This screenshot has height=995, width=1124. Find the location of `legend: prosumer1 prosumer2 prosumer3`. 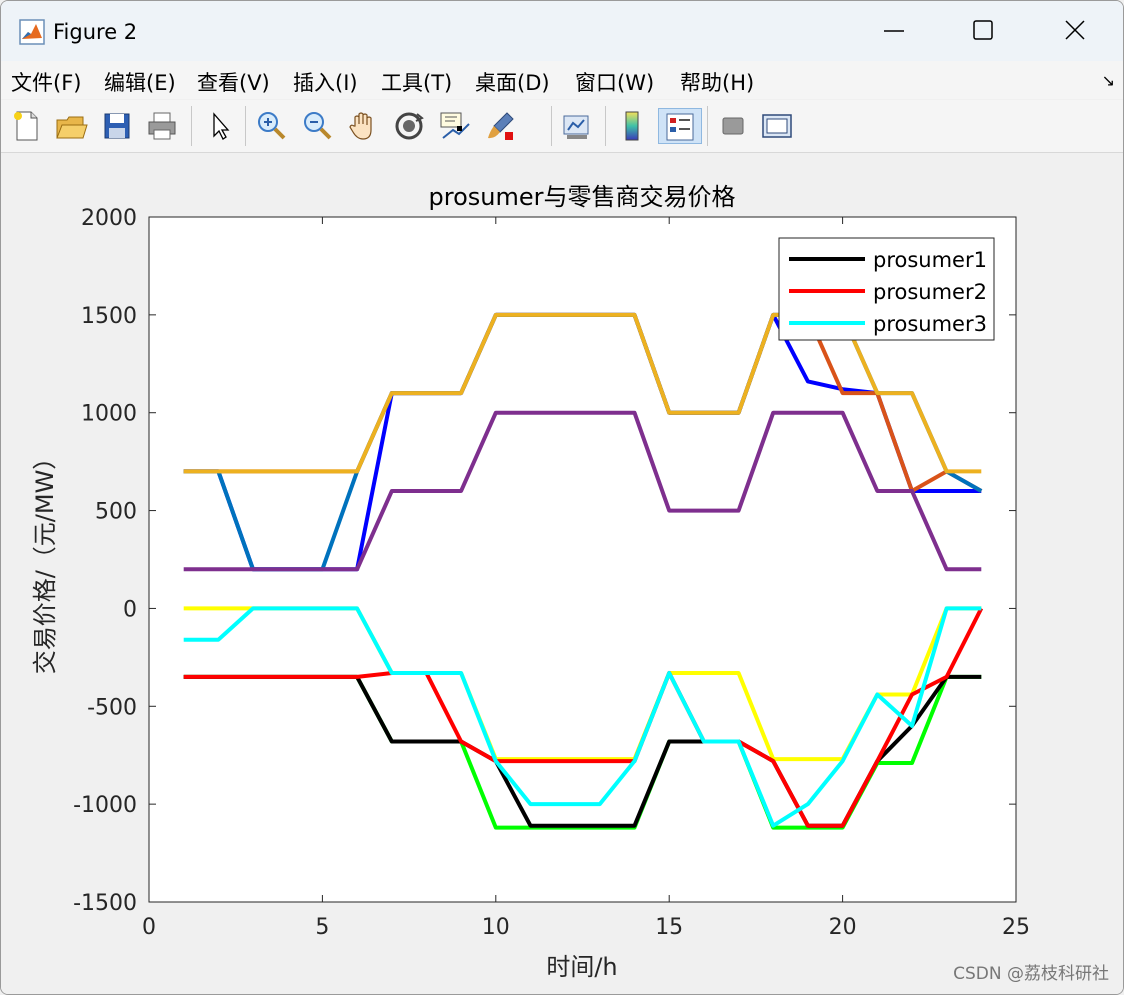

legend: prosumer1 prosumer2 prosumer3 is located at coordinates (886, 289).